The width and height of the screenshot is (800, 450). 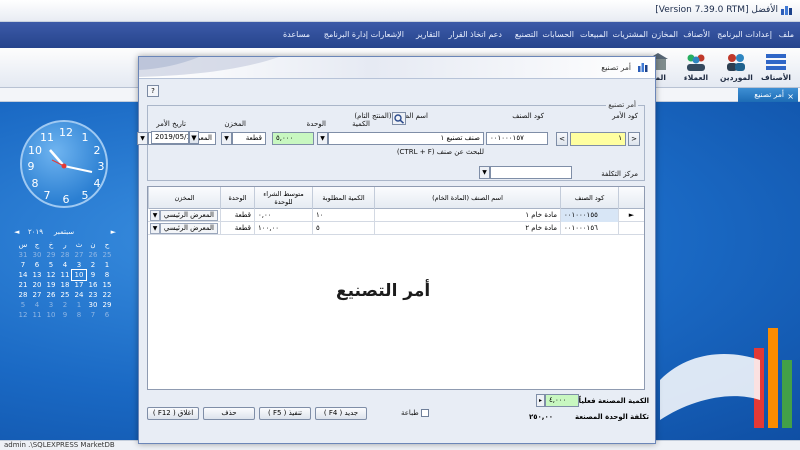 What do you see at coordinates (399, 118) in the screenshot?
I see `item-search-button` at bounding box center [399, 118].